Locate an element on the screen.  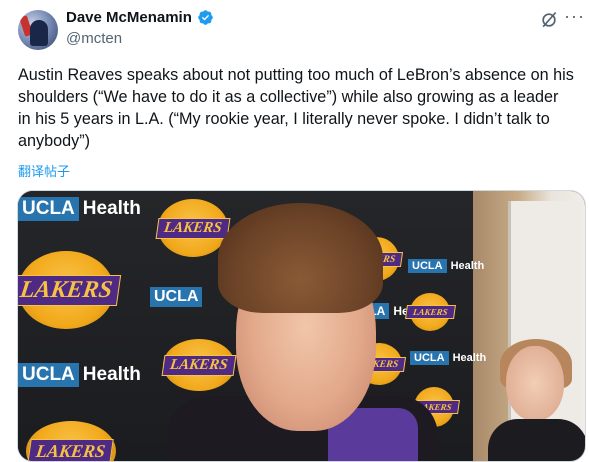
author-name-row: Dave McMenamin is located at coordinates (140, 17).